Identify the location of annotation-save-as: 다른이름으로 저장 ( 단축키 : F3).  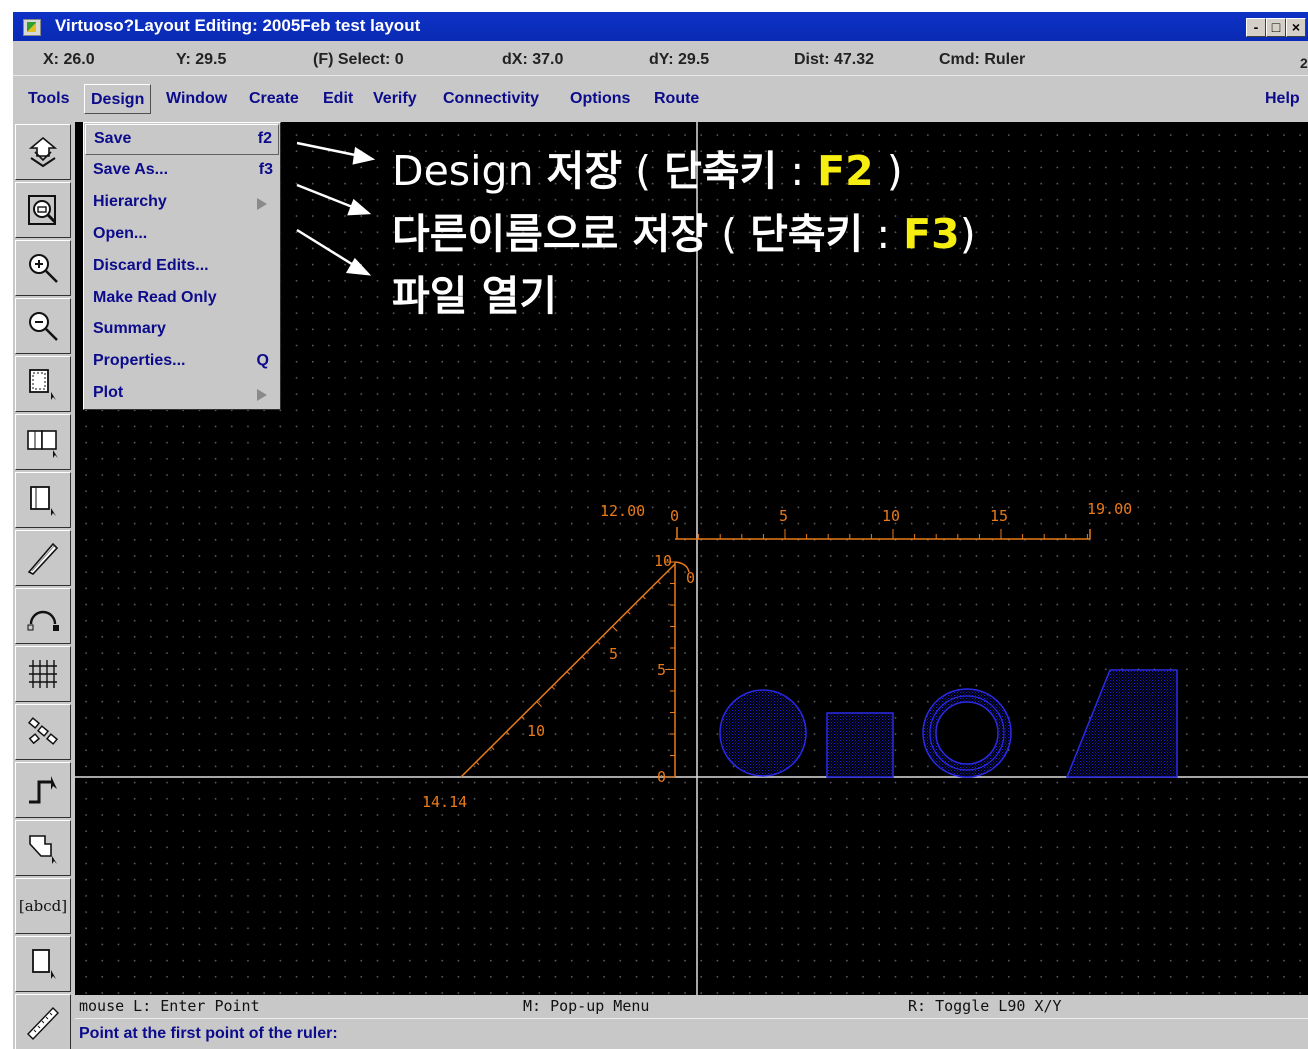
(684, 230).